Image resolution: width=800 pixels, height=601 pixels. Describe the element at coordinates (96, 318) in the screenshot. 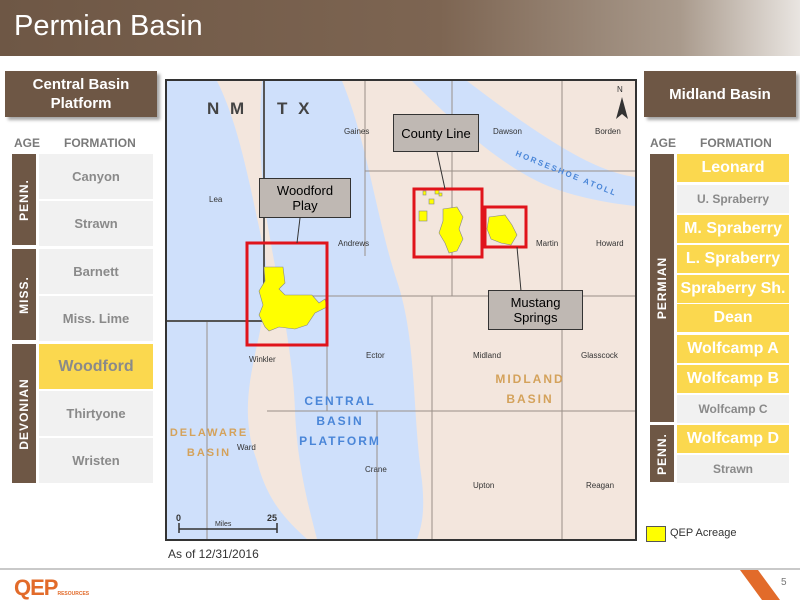

I see `formation-miss-lime: Miss. Lime` at that location.